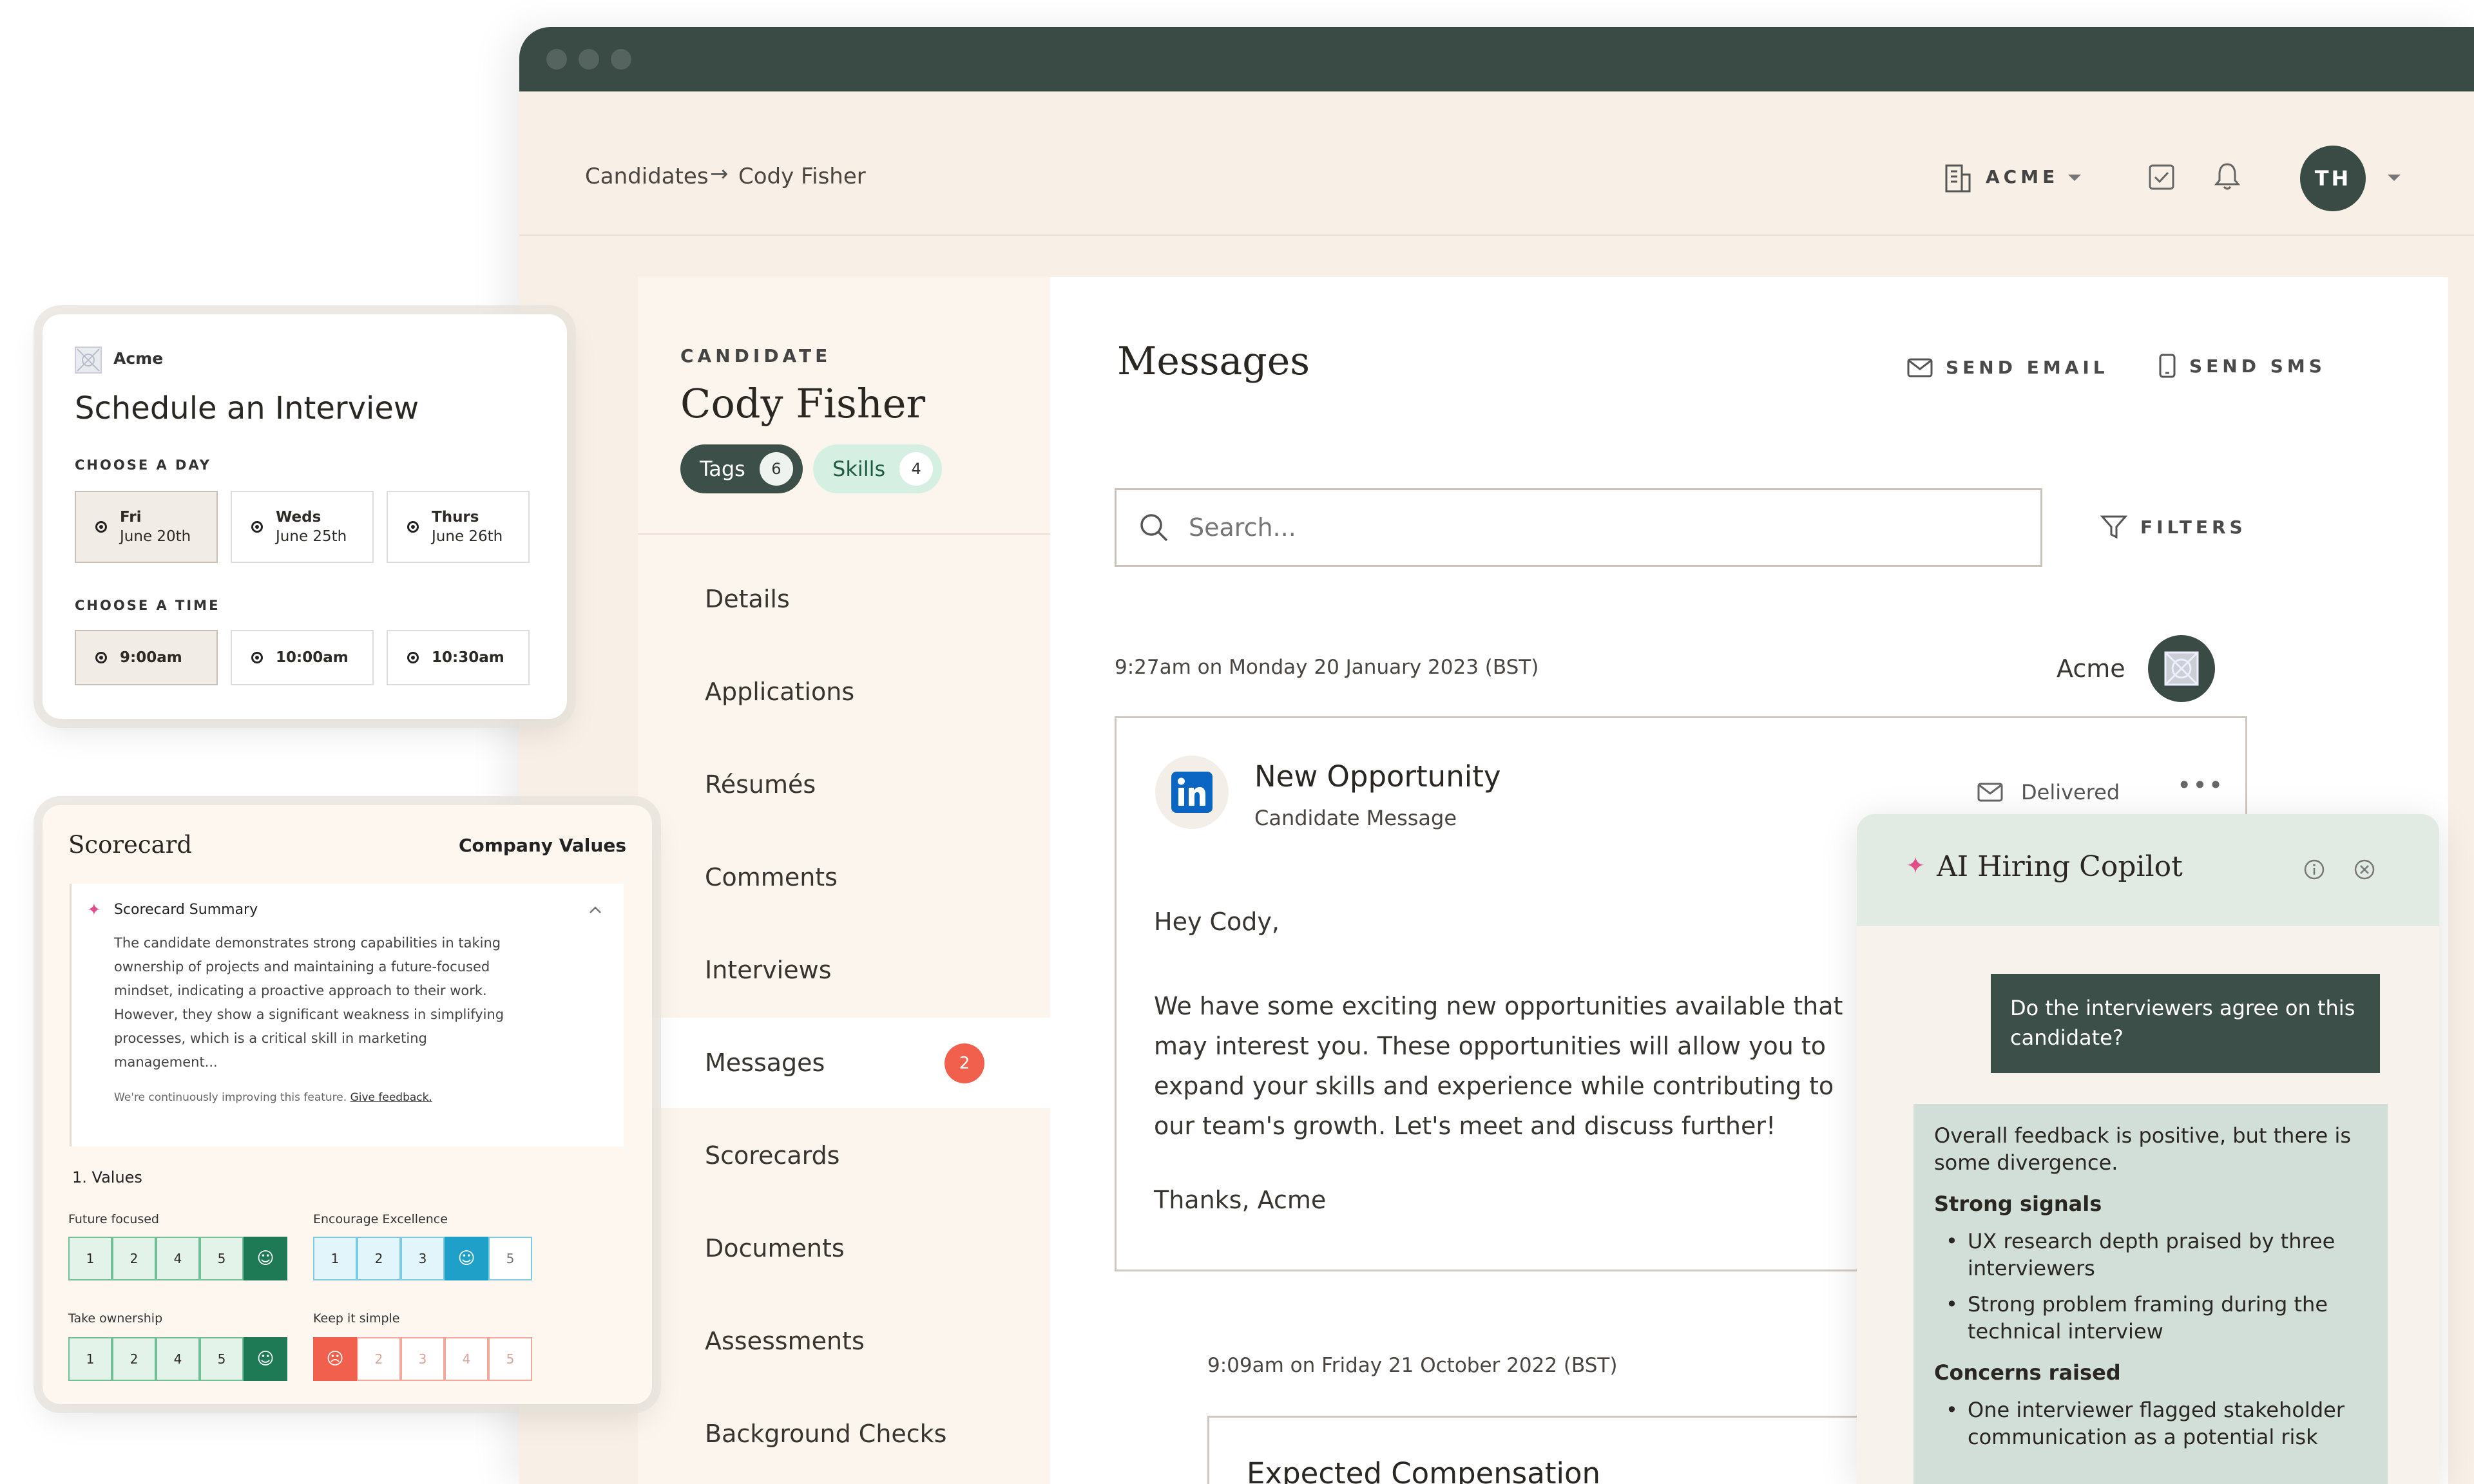  Describe the element at coordinates (2200, 785) in the screenshot. I see `more-options-icon: •••` at that location.